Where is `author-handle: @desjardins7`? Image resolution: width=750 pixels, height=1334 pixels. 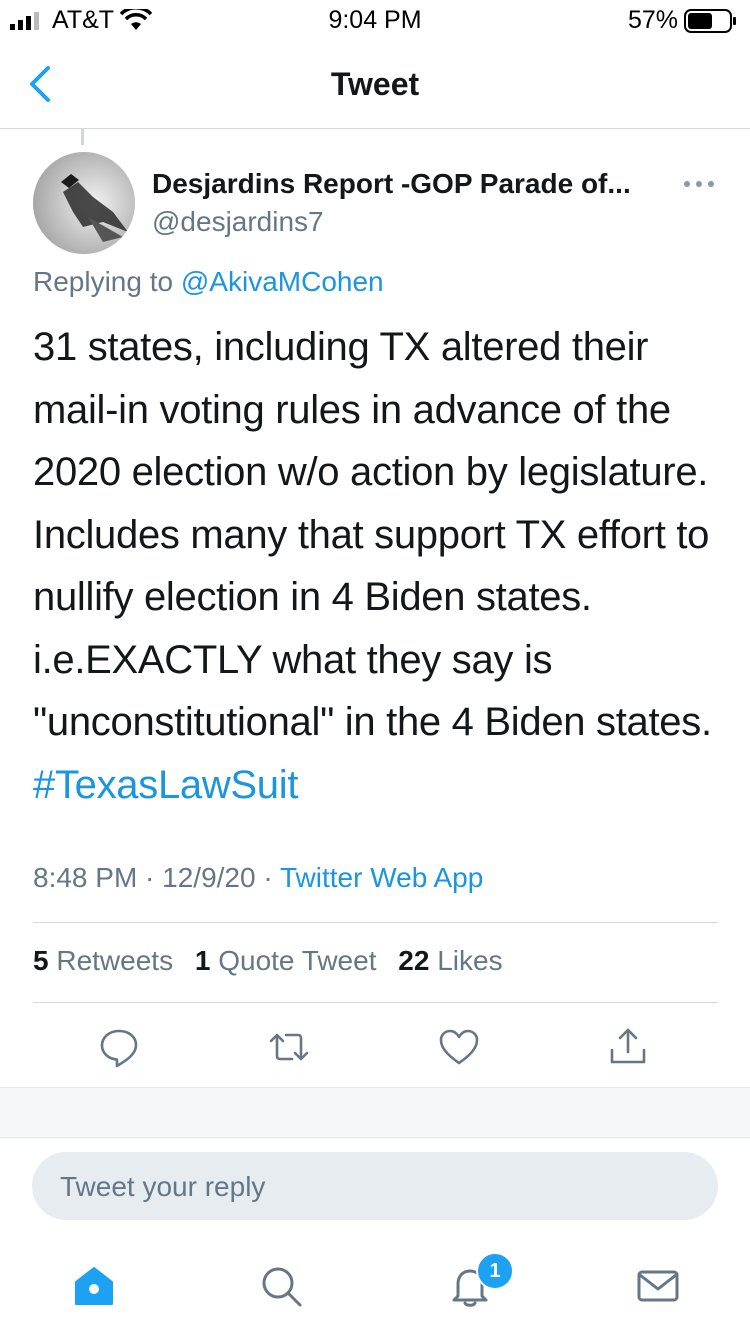 author-handle: @desjardins7 is located at coordinates (238, 222).